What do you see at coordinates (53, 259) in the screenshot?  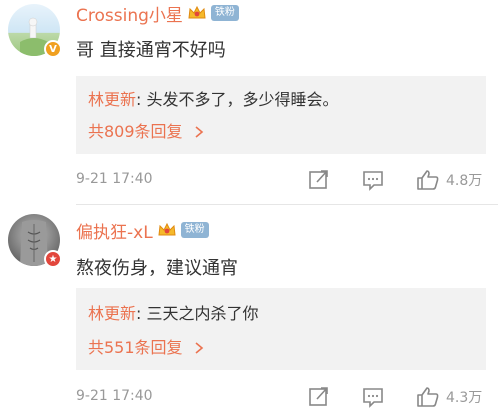 I see `verified-badge-icon: ★` at bounding box center [53, 259].